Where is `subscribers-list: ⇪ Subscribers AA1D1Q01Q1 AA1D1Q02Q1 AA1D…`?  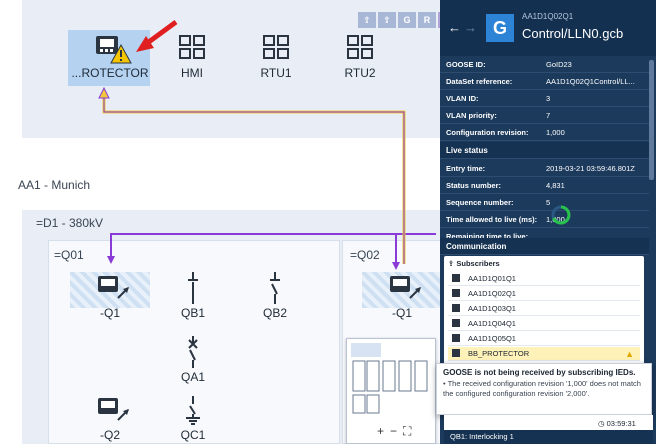
subscribers-list: ⇪ Subscribers AA1D1Q01Q1 AA1D1Q02Q1 AA1D… is located at coordinates (544, 311).